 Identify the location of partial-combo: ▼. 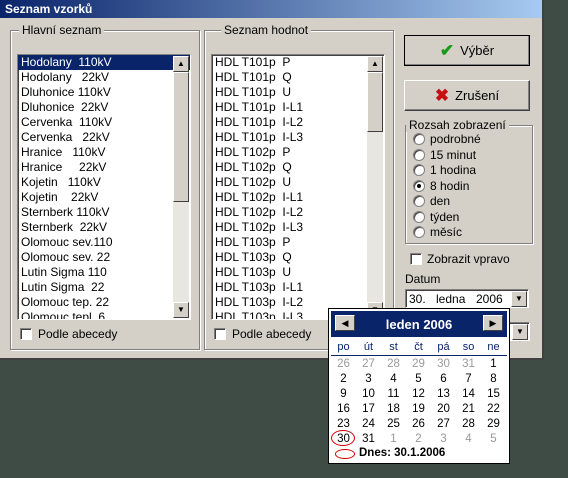
(519, 331).